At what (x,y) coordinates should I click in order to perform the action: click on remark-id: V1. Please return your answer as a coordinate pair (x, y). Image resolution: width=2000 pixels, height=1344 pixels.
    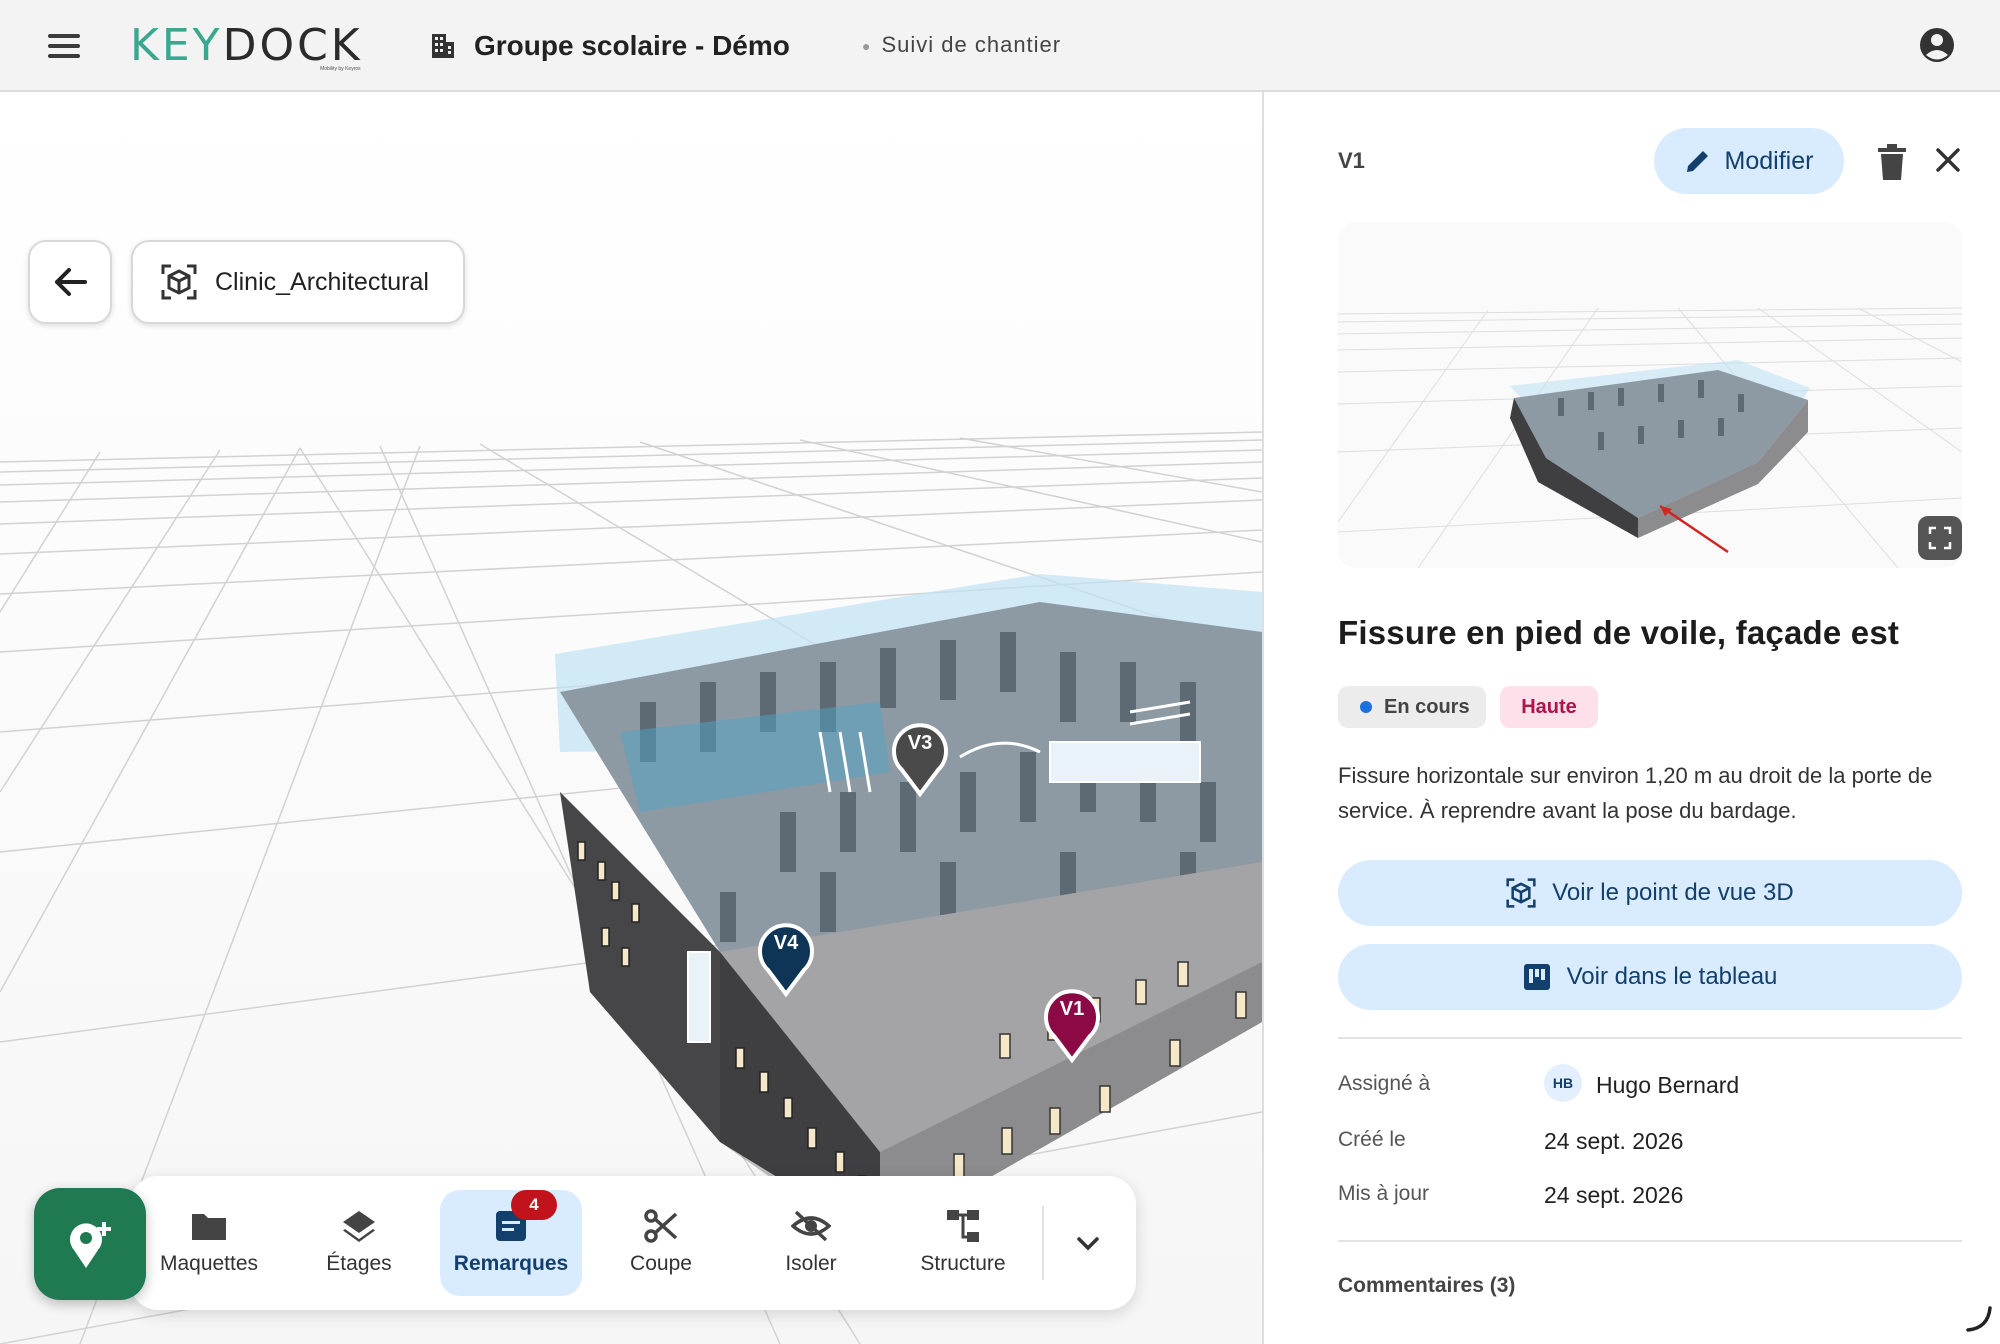
    Looking at the image, I should click on (1351, 160).